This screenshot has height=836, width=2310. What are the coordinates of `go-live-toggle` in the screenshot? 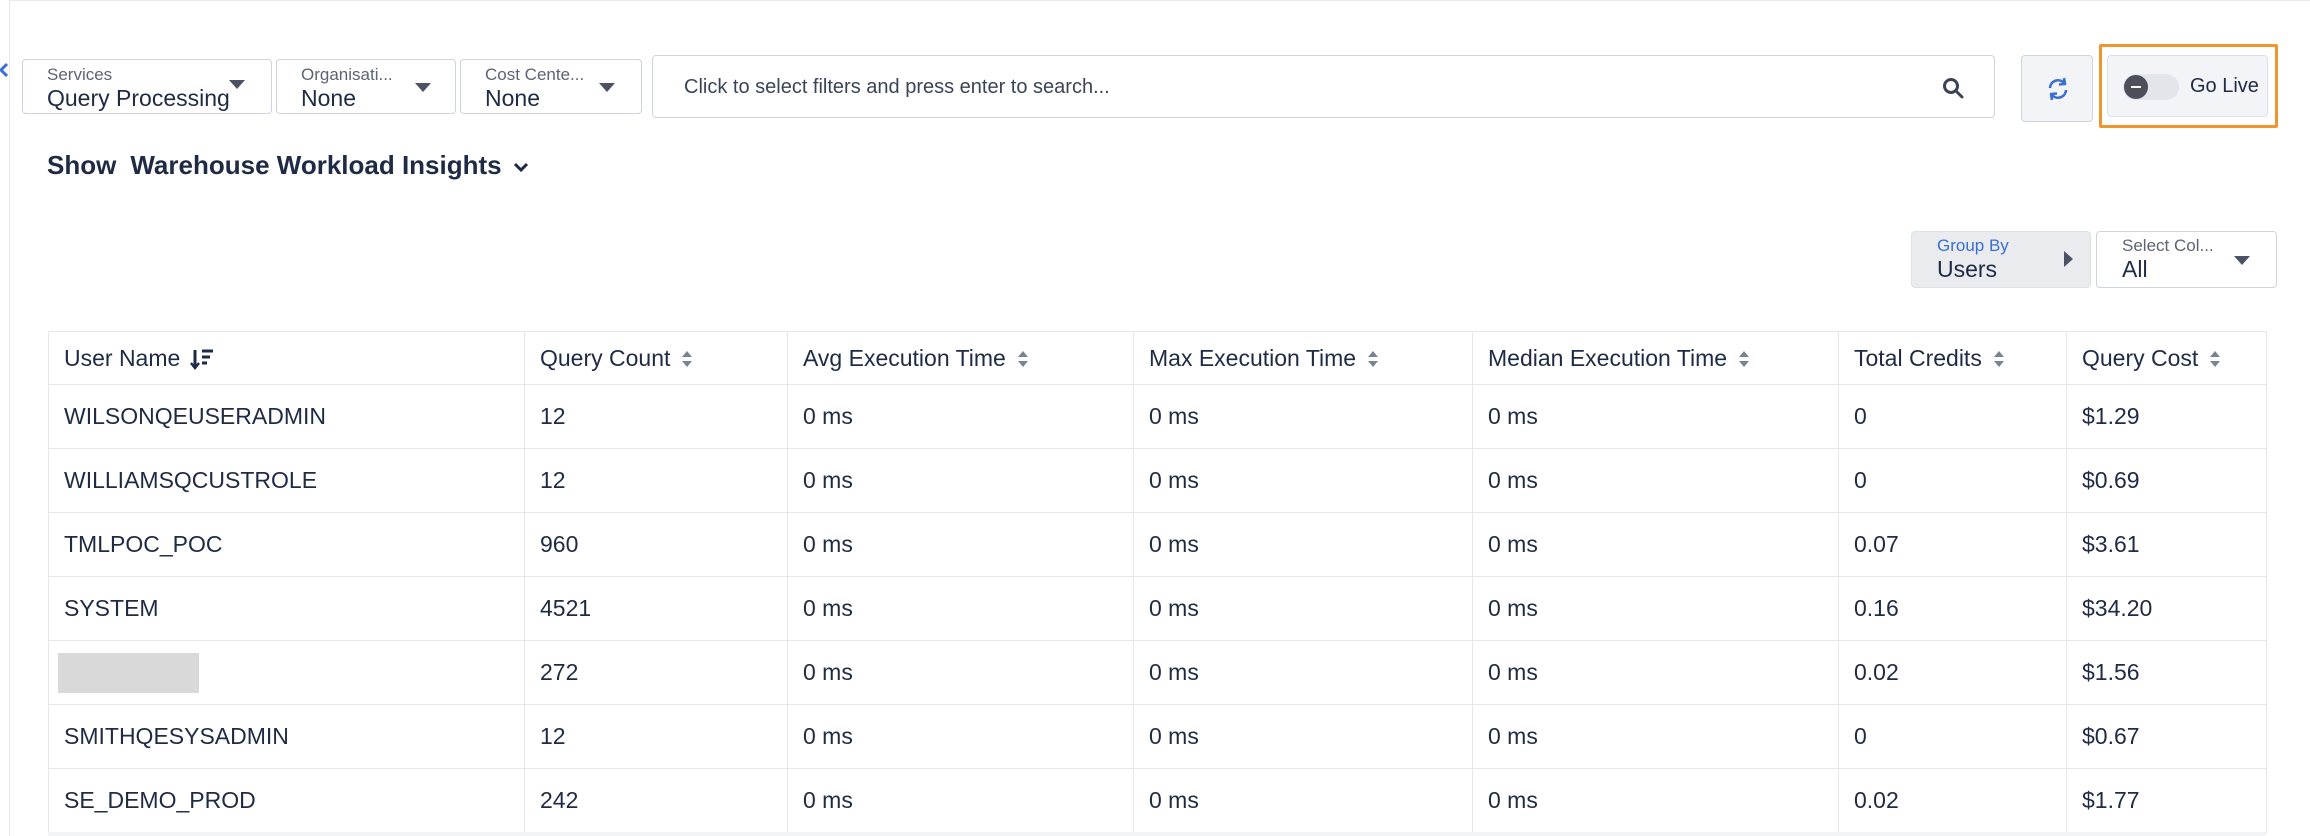 It's located at (2151, 87).